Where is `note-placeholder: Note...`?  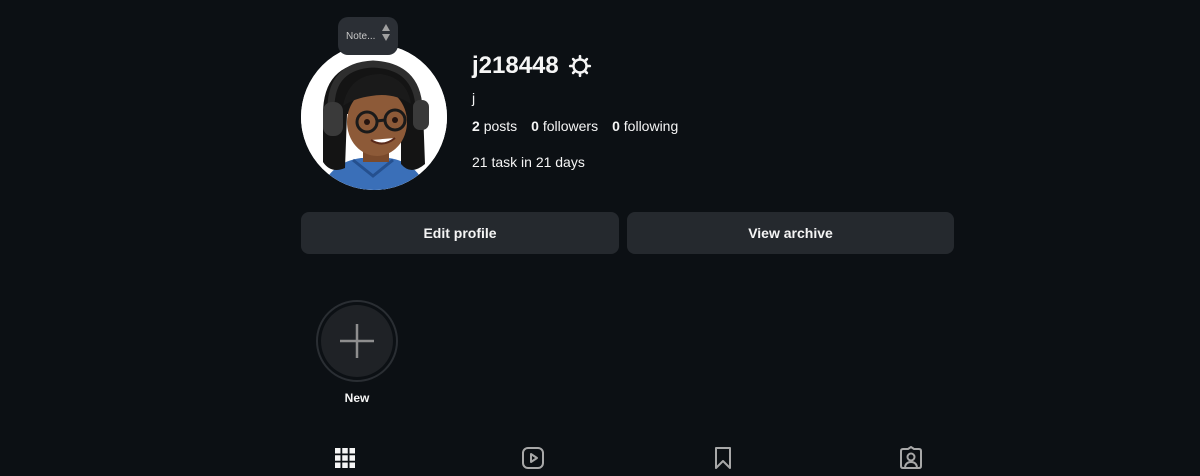 note-placeholder: Note... is located at coordinates (361, 36).